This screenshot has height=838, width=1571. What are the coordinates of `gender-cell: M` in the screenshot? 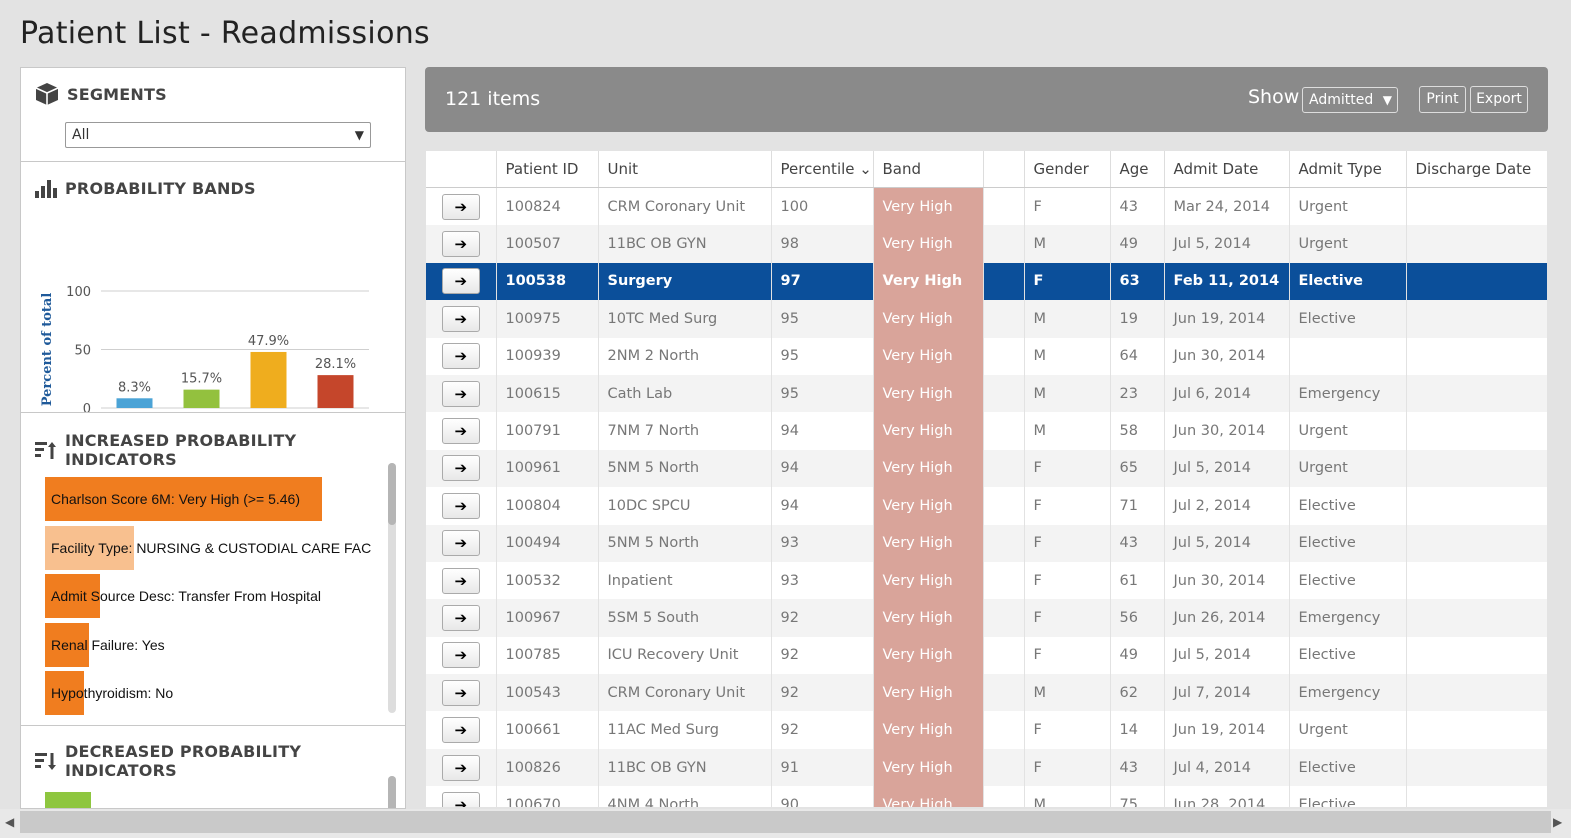 It's located at (1067, 356).